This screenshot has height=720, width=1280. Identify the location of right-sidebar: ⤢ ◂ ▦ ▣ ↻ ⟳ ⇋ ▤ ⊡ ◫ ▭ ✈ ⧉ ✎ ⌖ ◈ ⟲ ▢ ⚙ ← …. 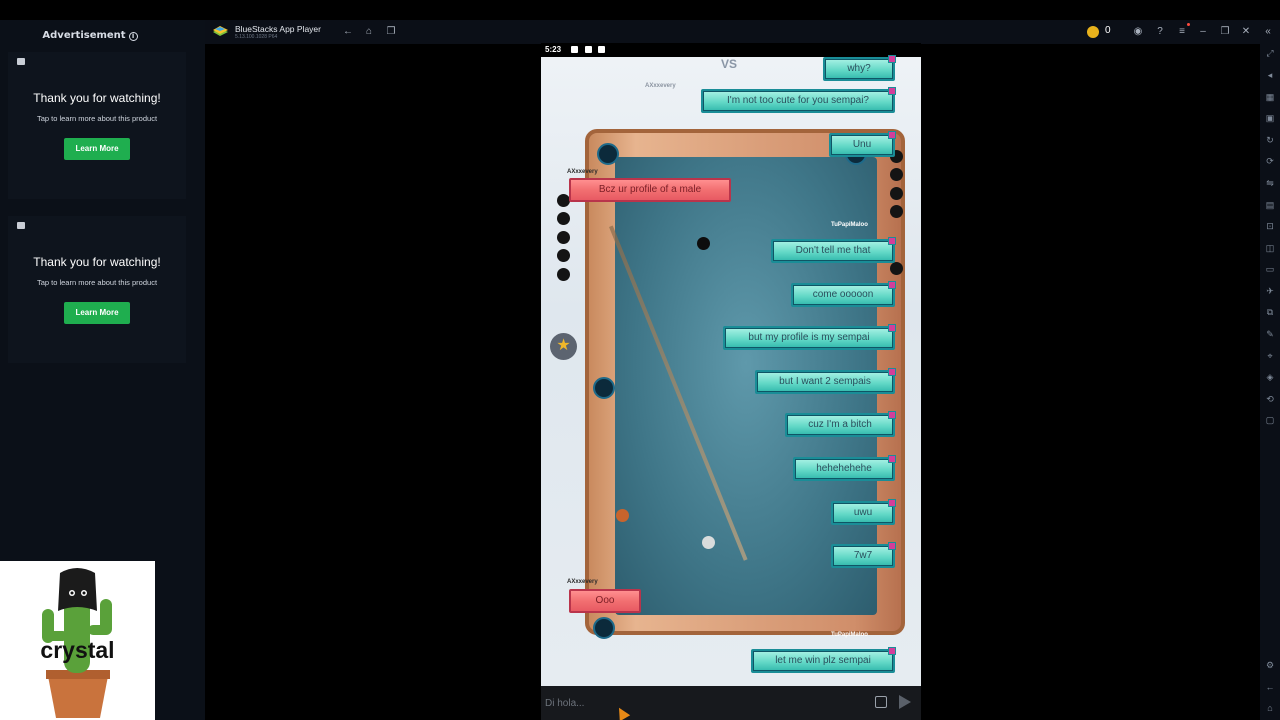
(1270, 382).